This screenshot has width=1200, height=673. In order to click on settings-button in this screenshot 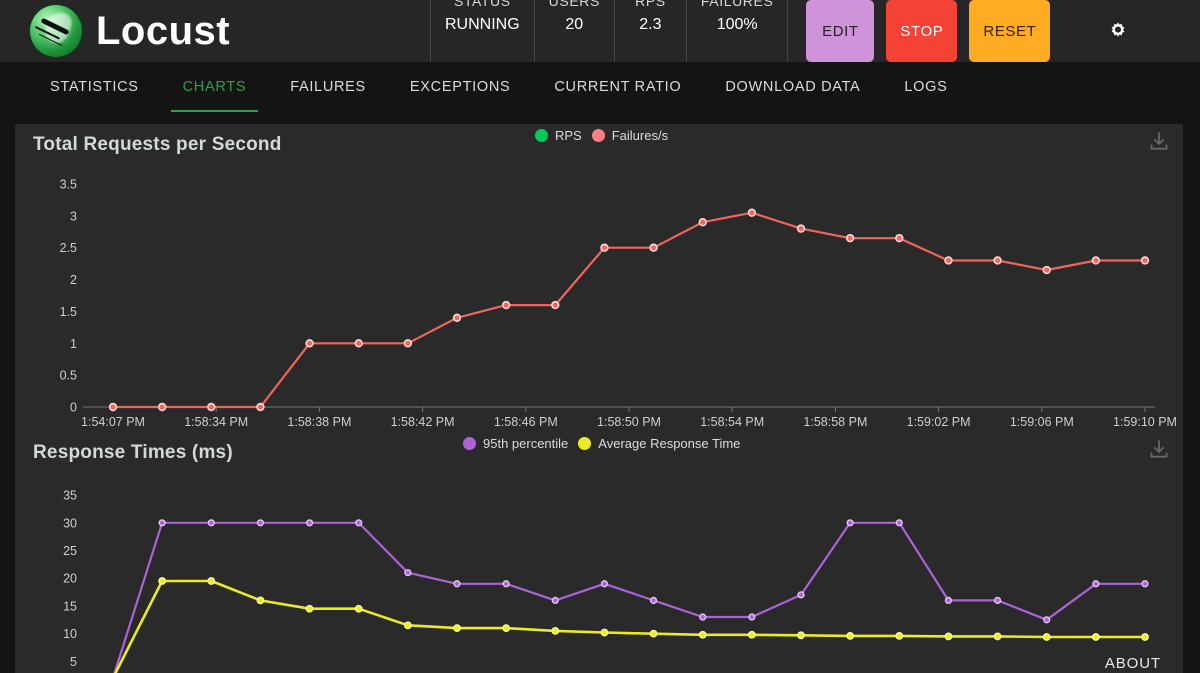, I will do `click(1118, 31)`.